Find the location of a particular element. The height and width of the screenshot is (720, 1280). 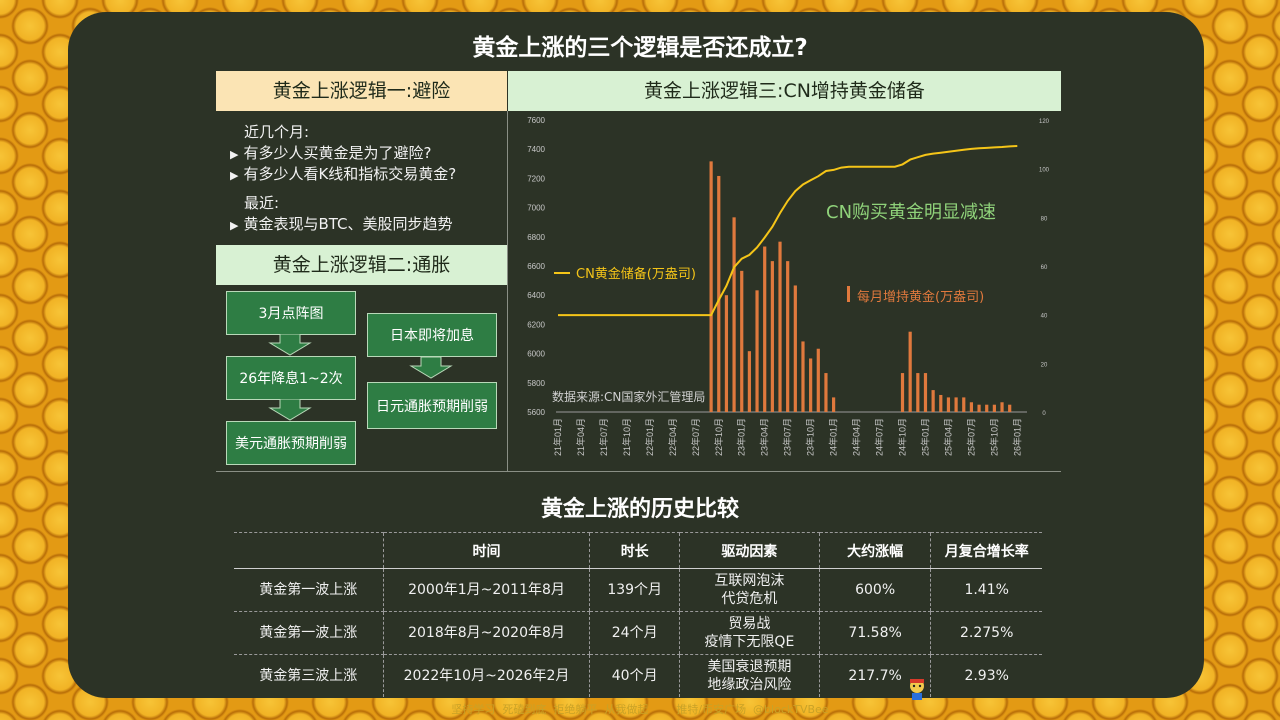

y-left-tick-label: 7600 is located at coordinates (536, 120).